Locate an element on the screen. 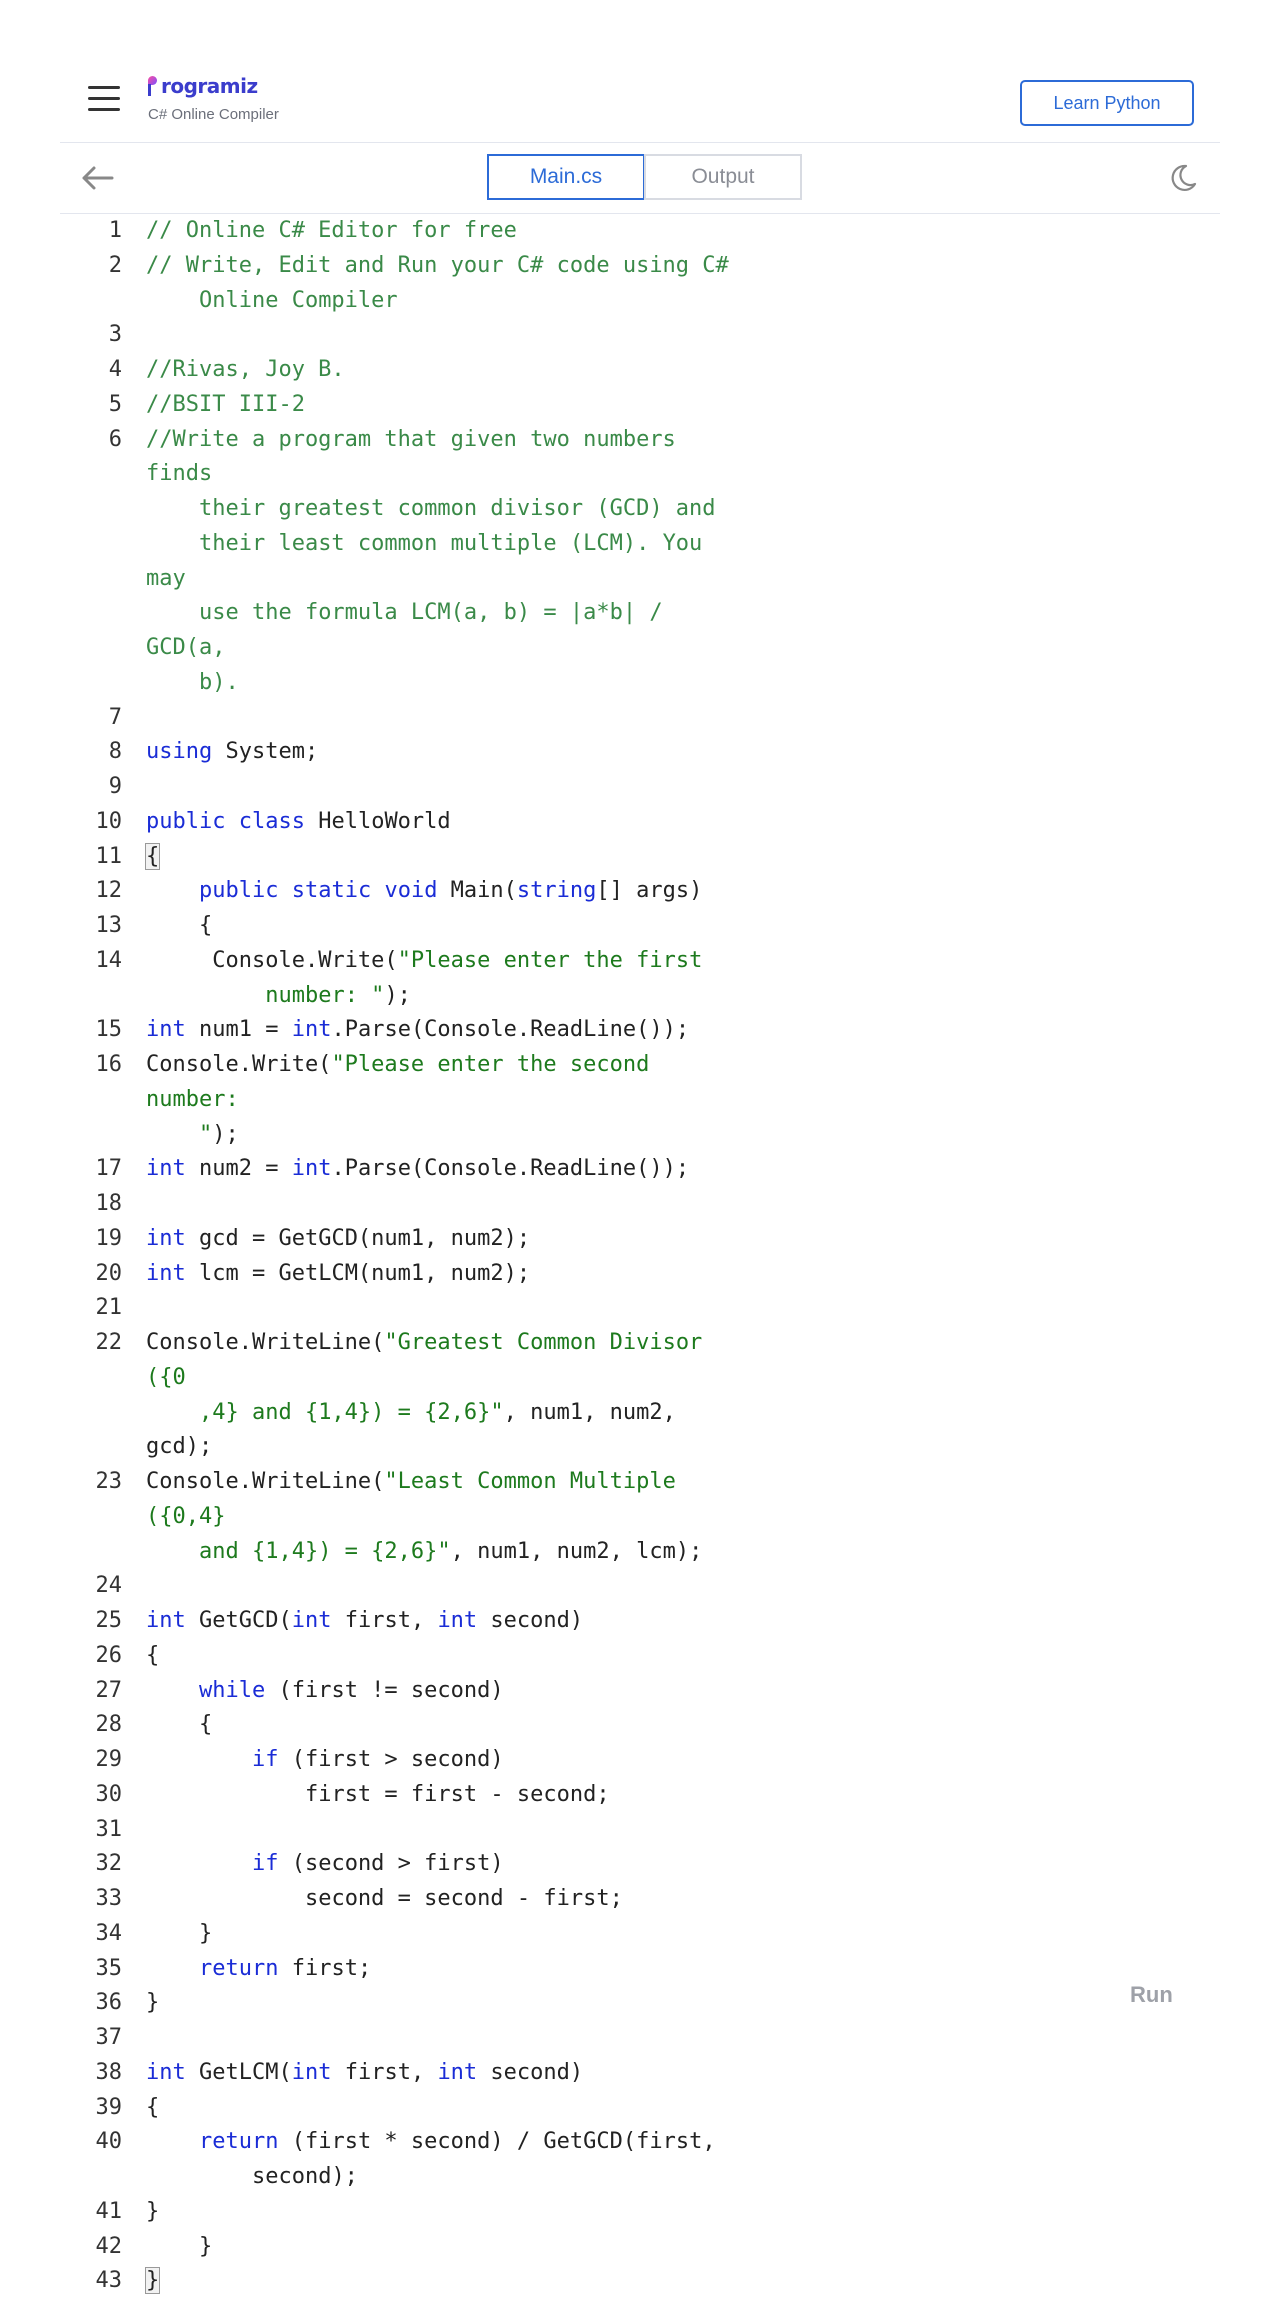  code-line: 8 using System; is located at coordinates (610, 752).